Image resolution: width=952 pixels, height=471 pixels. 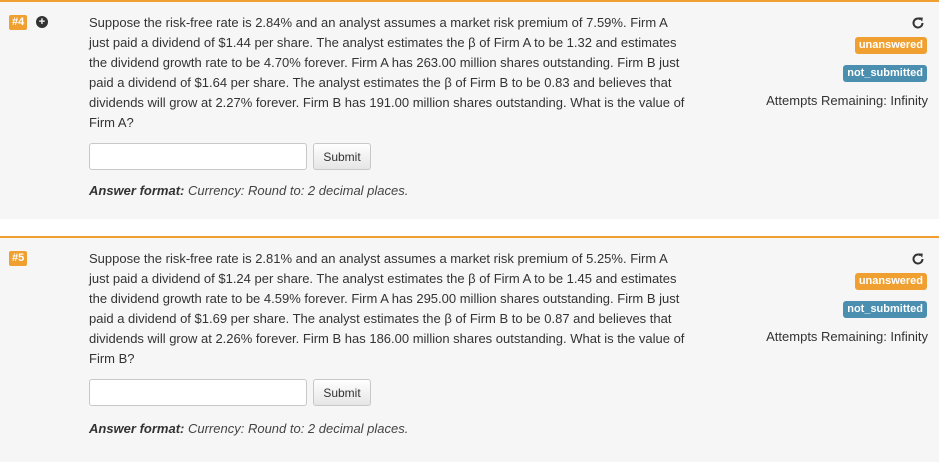 What do you see at coordinates (18, 258) in the screenshot?
I see `question-number-badge: #5` at bounding box center [18, 258].